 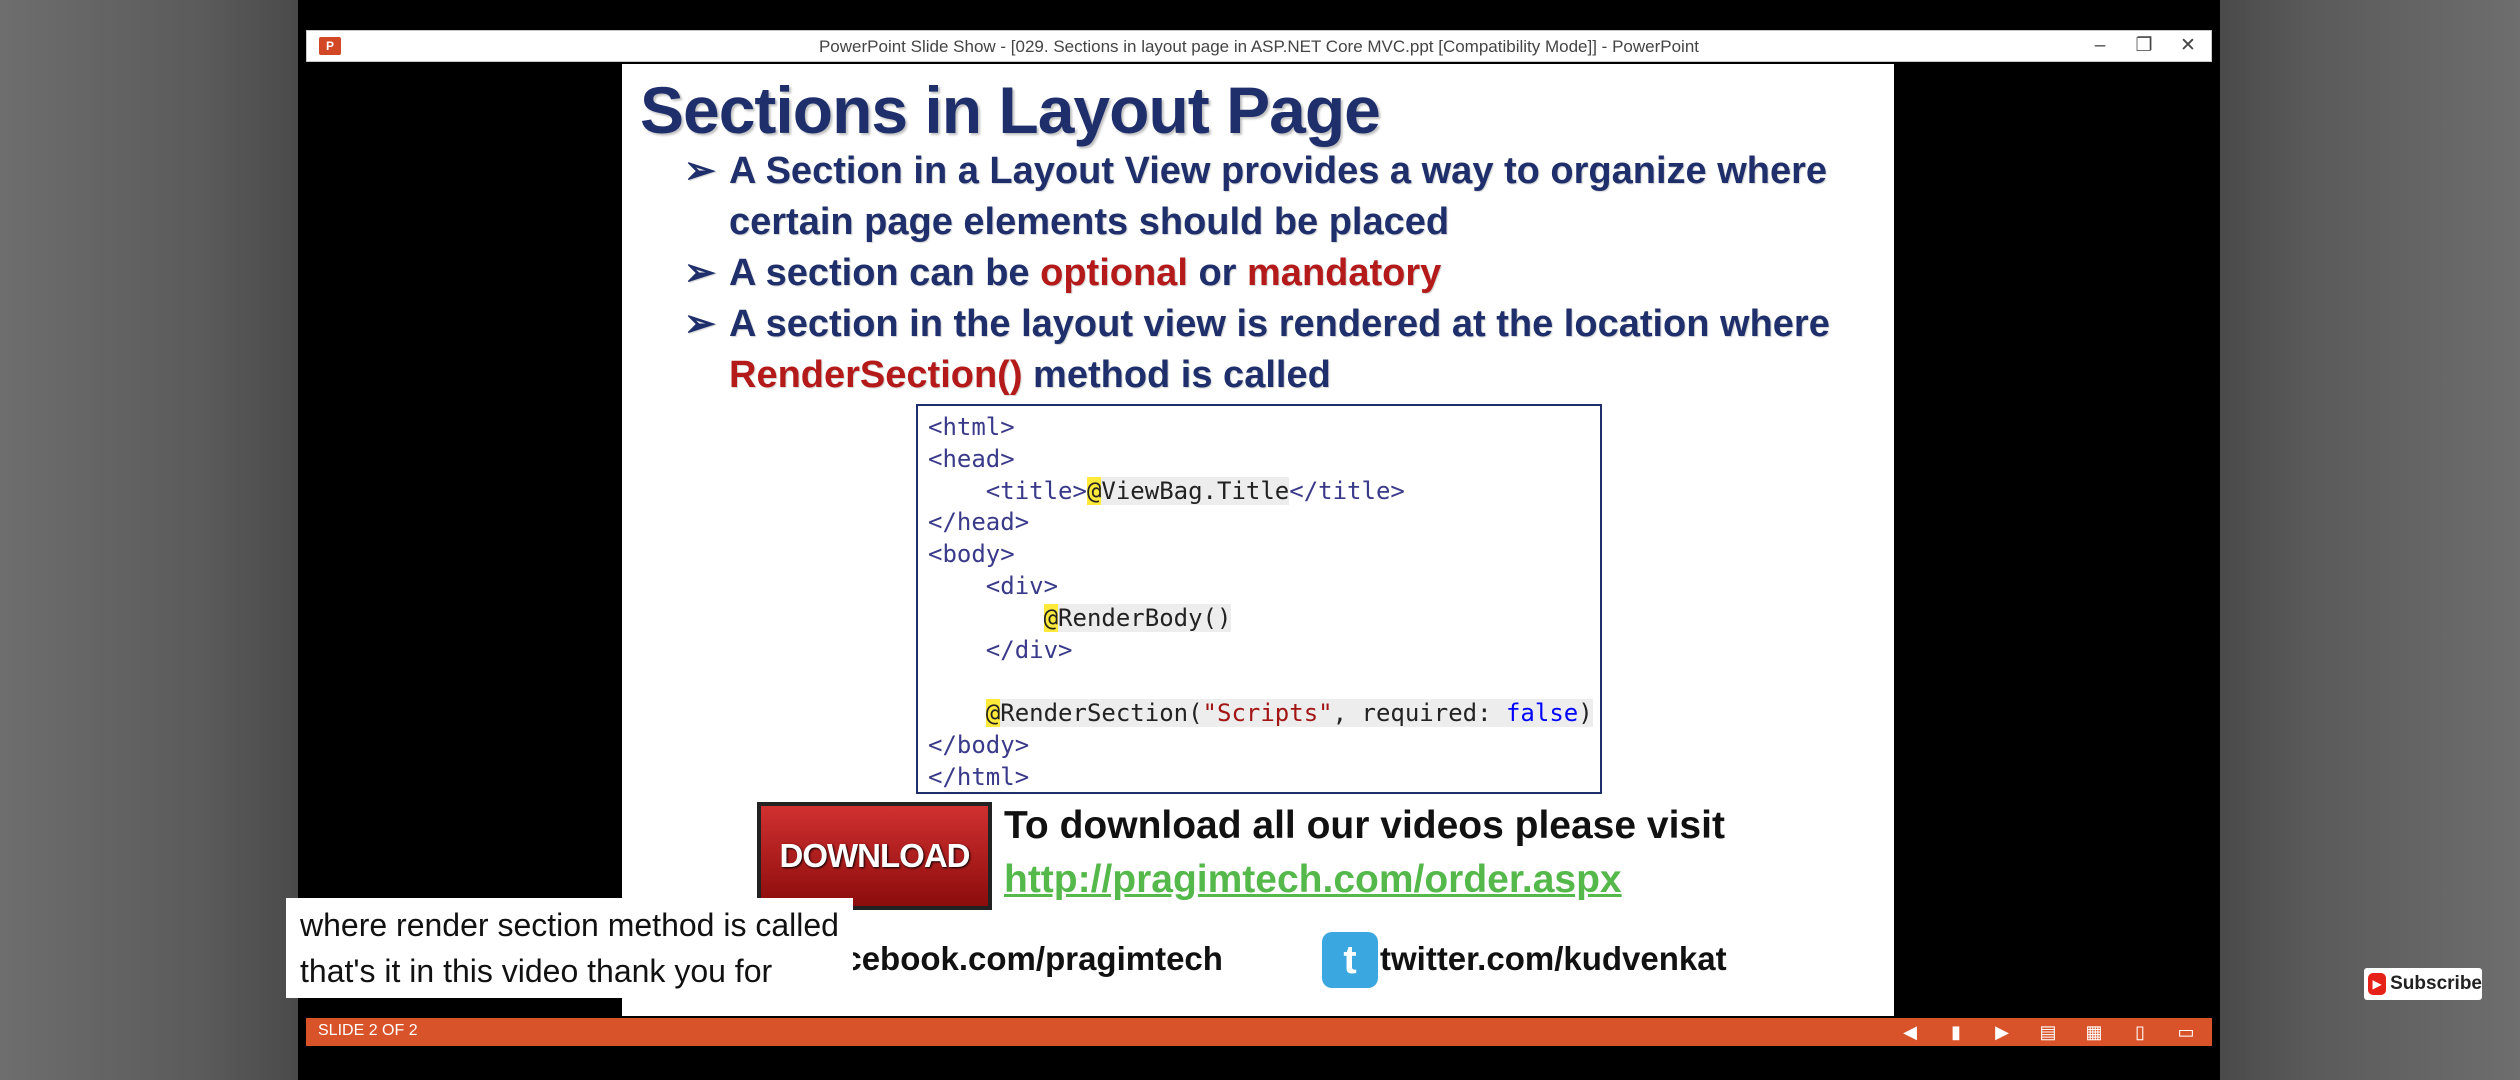 I want to click on caption-line-2: that's it in this video thank you for, so click(x=536, y=971).